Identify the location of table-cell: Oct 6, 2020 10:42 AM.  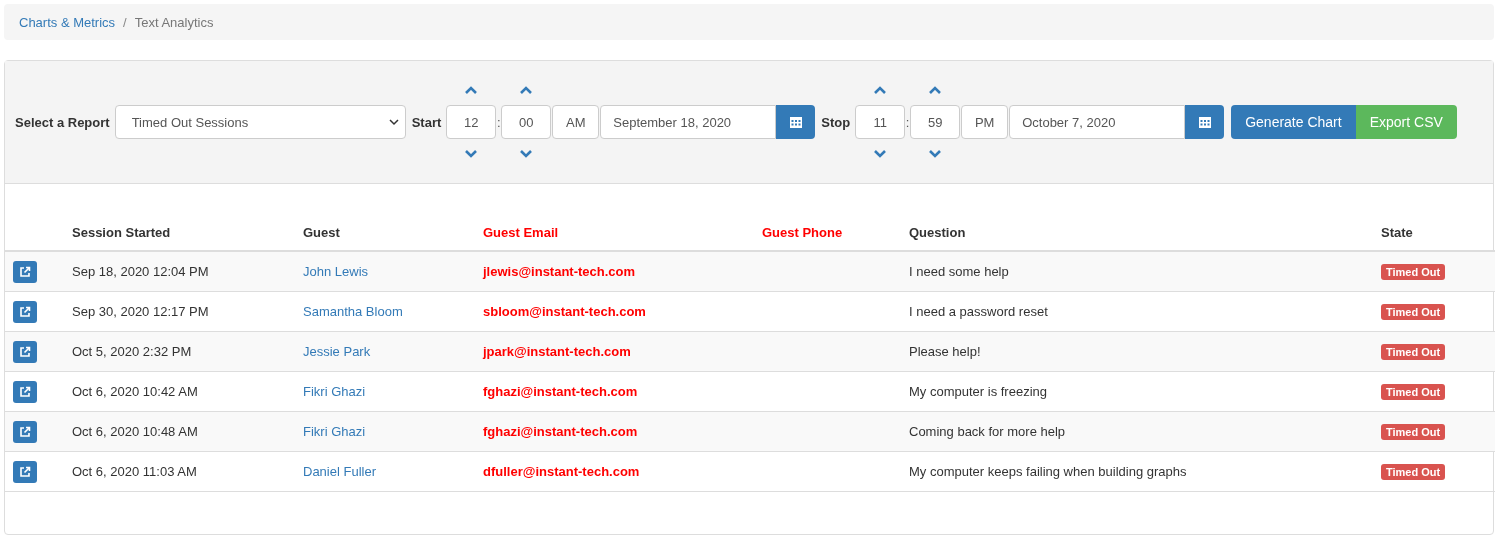
(179, 391).